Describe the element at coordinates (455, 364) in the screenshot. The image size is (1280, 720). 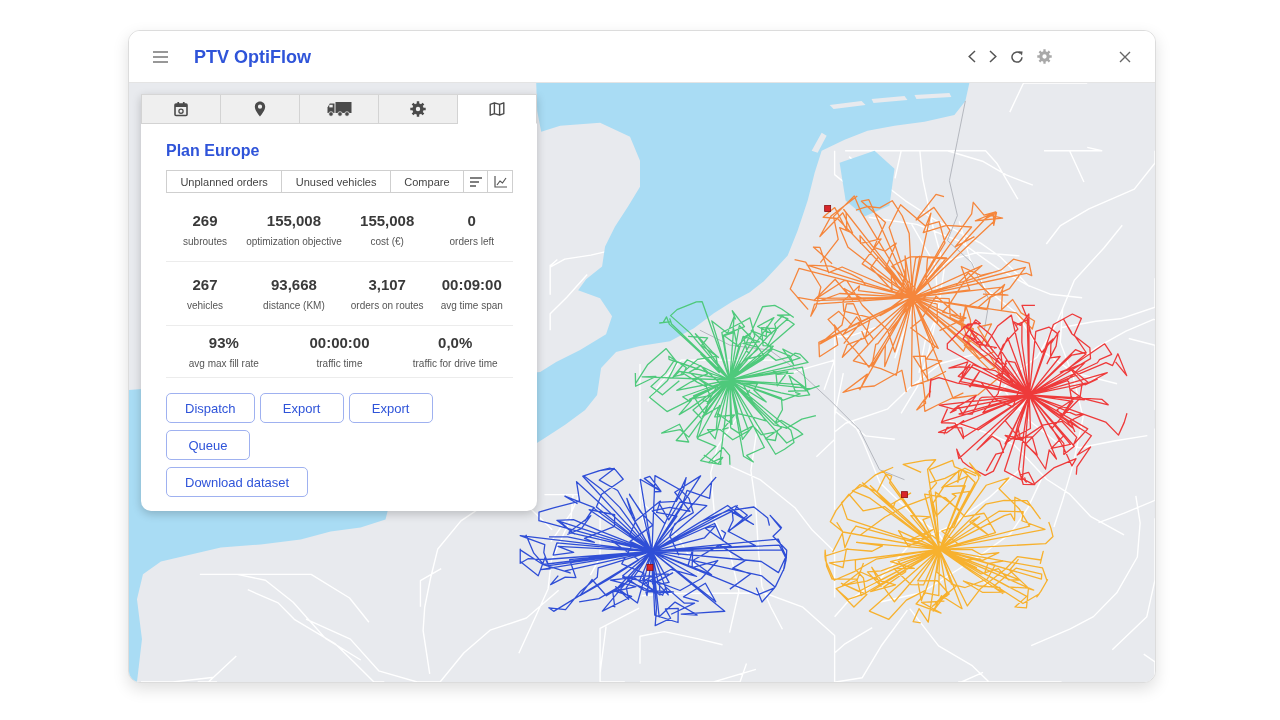
I see `stat-label: traffic for drive time` at that location.